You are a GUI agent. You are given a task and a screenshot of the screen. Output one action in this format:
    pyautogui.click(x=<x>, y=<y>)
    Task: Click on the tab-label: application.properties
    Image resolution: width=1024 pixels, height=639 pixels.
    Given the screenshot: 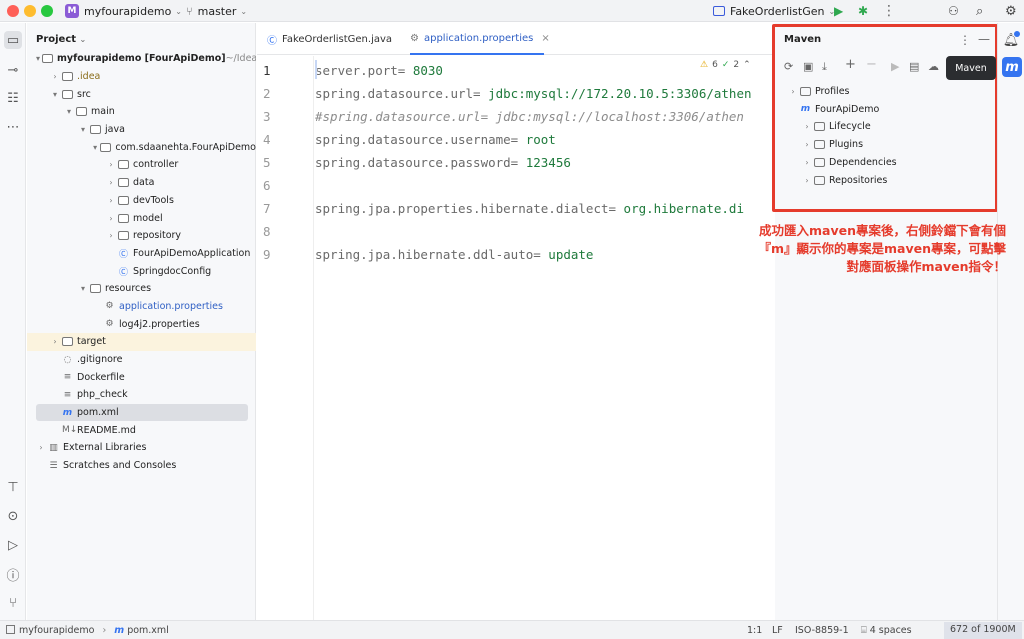 What is the action you would take?
    pyautogui.click(x=478, y=38)
    